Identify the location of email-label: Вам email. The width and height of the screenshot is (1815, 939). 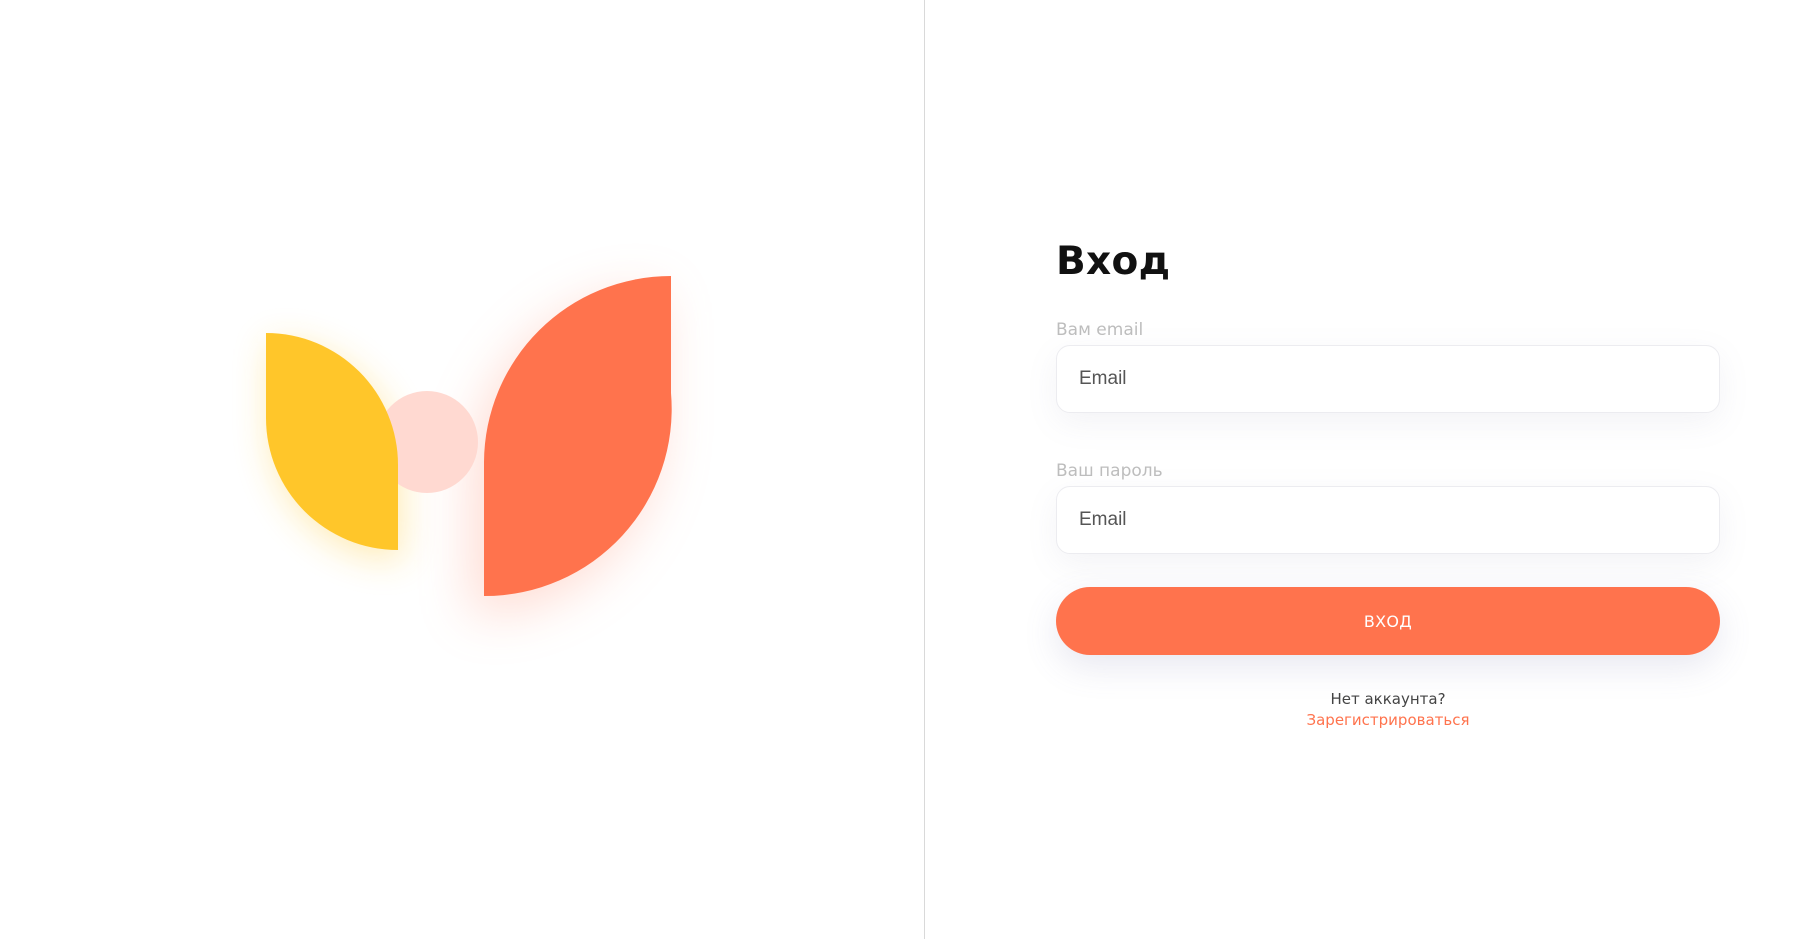
(1100, 330).